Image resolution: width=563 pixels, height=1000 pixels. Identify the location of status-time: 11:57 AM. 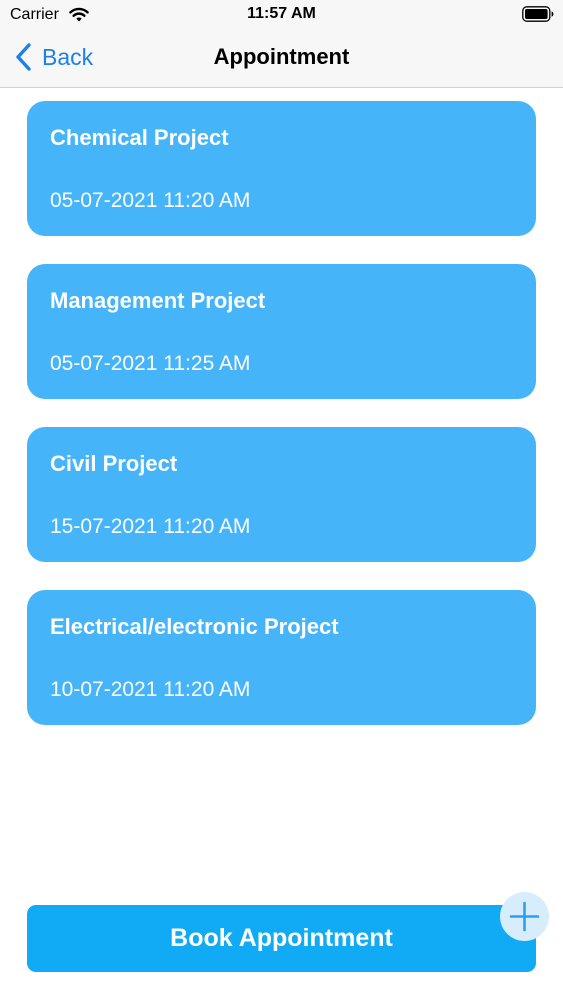
(281, 13).